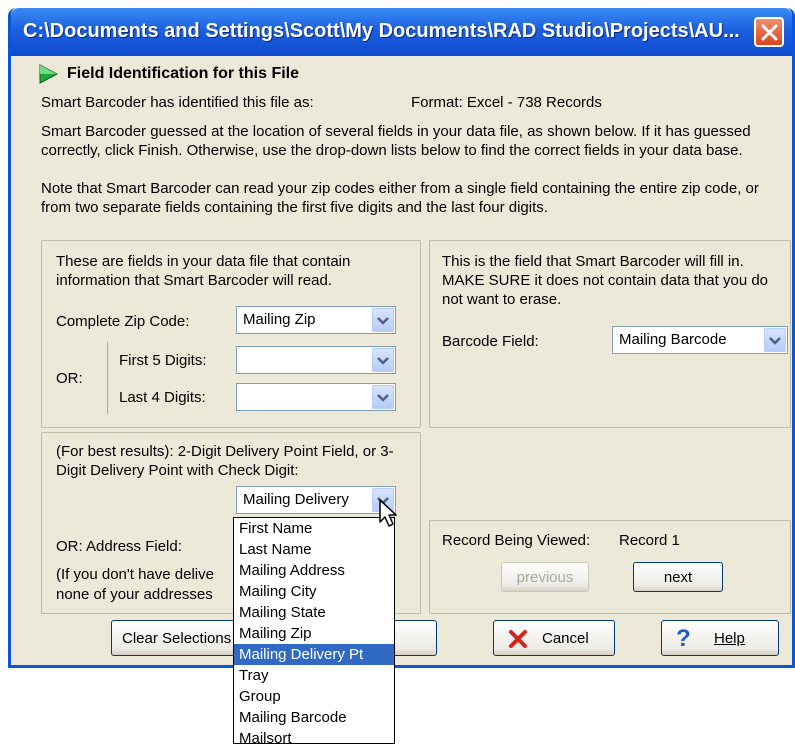 This screenshot has width=795, height=749. I want to click on dropdown-option: Last Name, so click(314, 549).